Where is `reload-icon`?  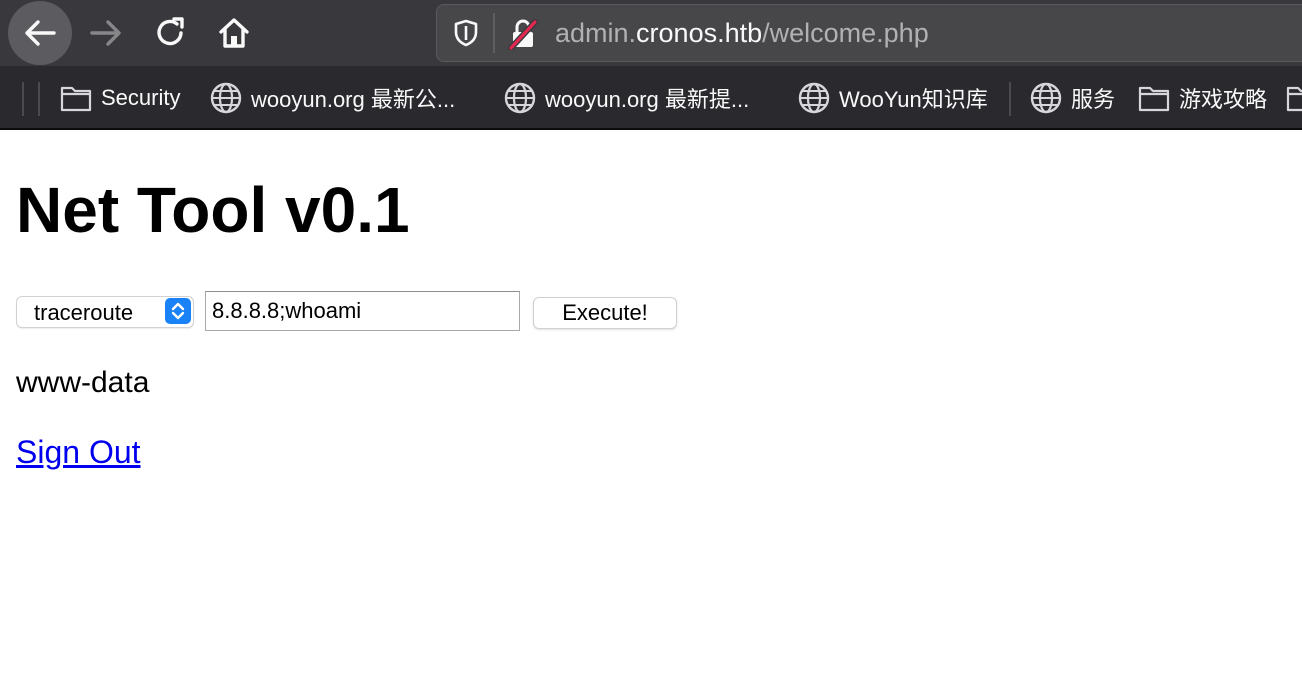
reload-icon is located at coordinates (170, 31).